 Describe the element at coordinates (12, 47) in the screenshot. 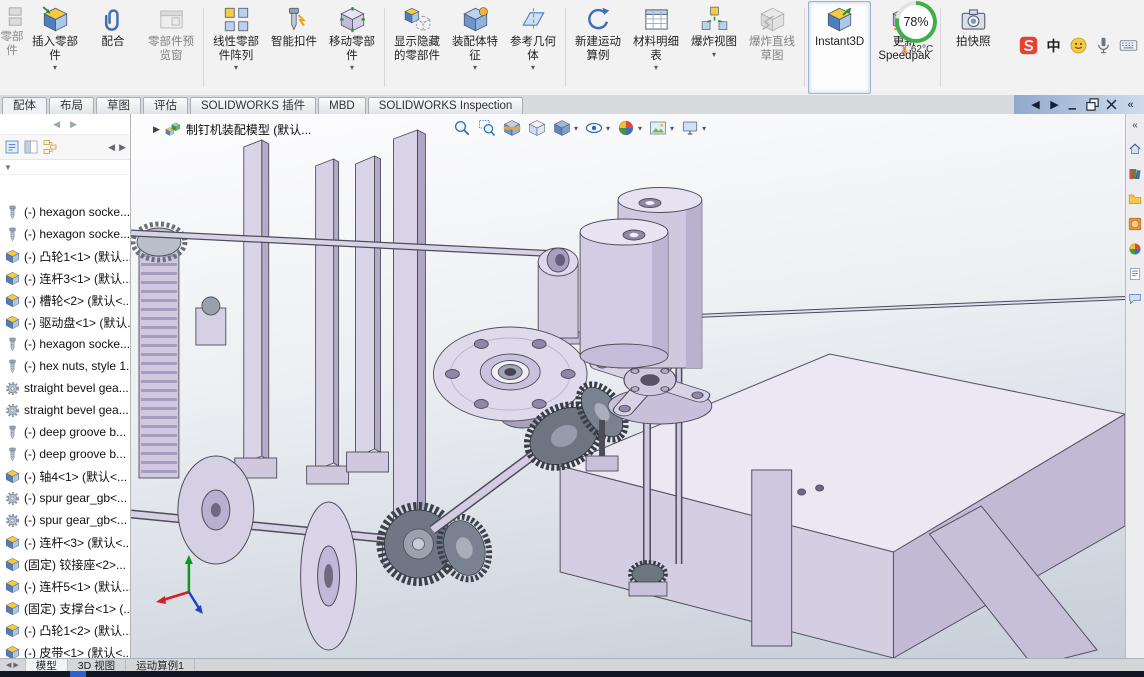

I see `clipped-ribbon-button: 零部件` at that location.